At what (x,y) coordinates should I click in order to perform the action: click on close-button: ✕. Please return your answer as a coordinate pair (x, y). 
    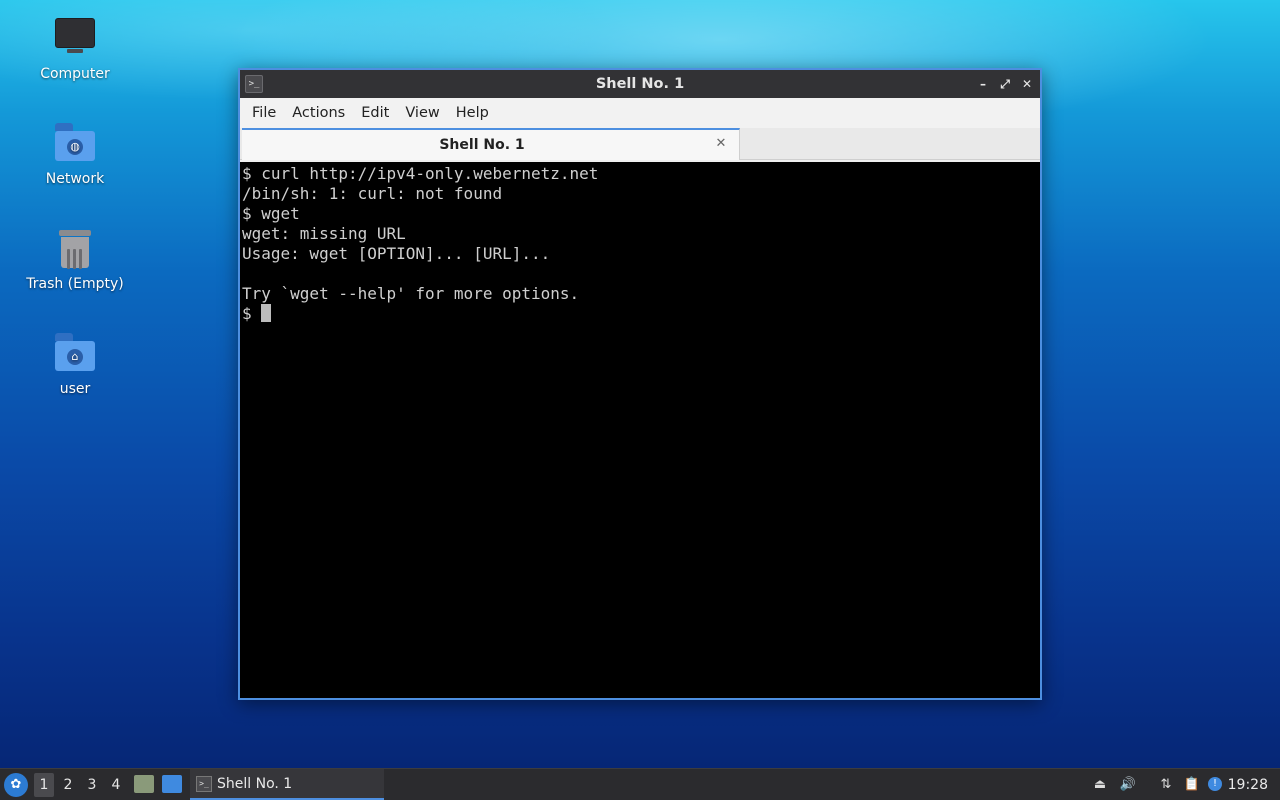
    Looking at the image, I should click on (1027, 84).